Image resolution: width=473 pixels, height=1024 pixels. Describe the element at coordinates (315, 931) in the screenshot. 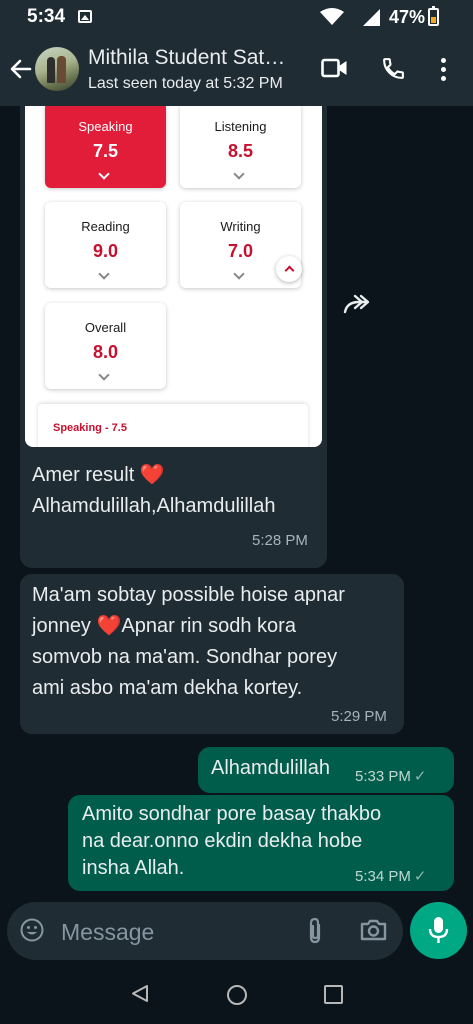

I see `attachment-icon` at that location.